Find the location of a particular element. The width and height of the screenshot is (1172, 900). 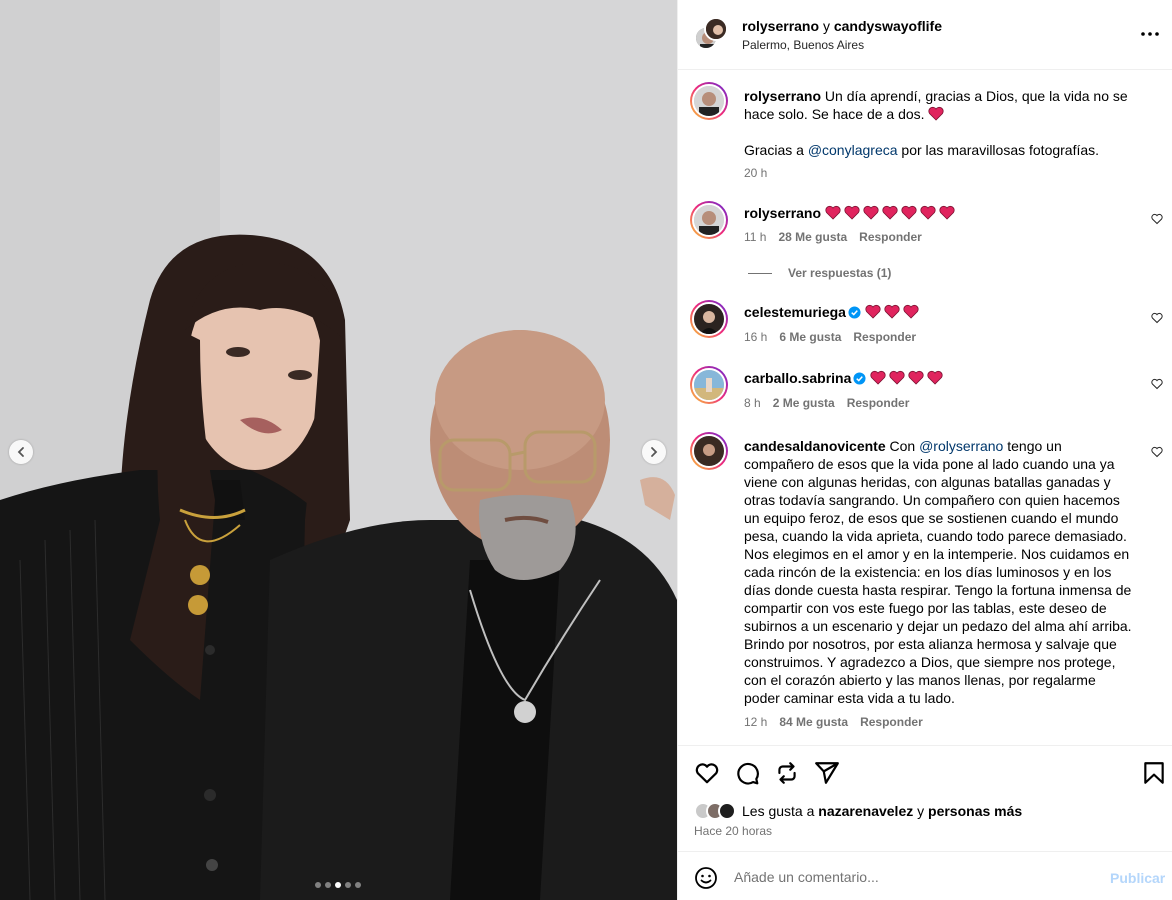

comment-icon is located at coordinates (747, 773).